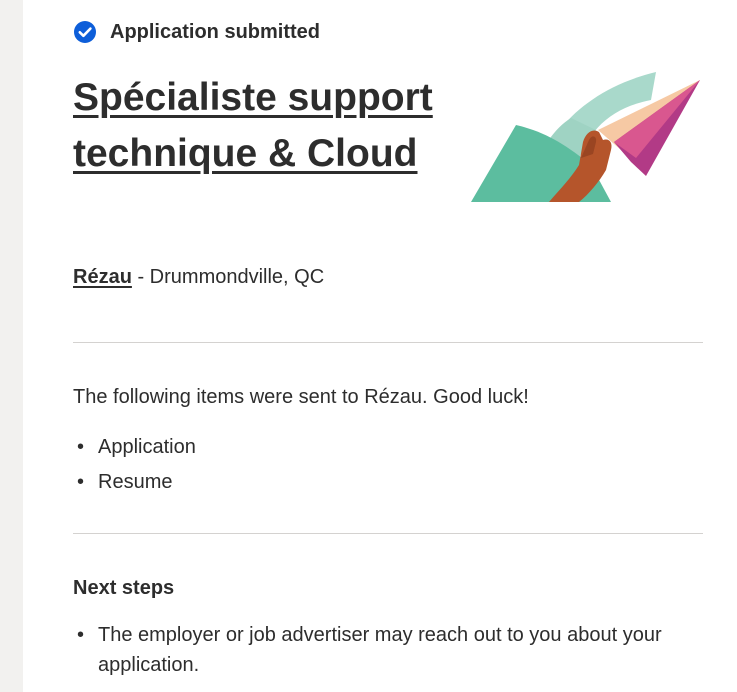 The image size is (737, 692). I want to click on sent-item-label: Application, so click(147, 447).